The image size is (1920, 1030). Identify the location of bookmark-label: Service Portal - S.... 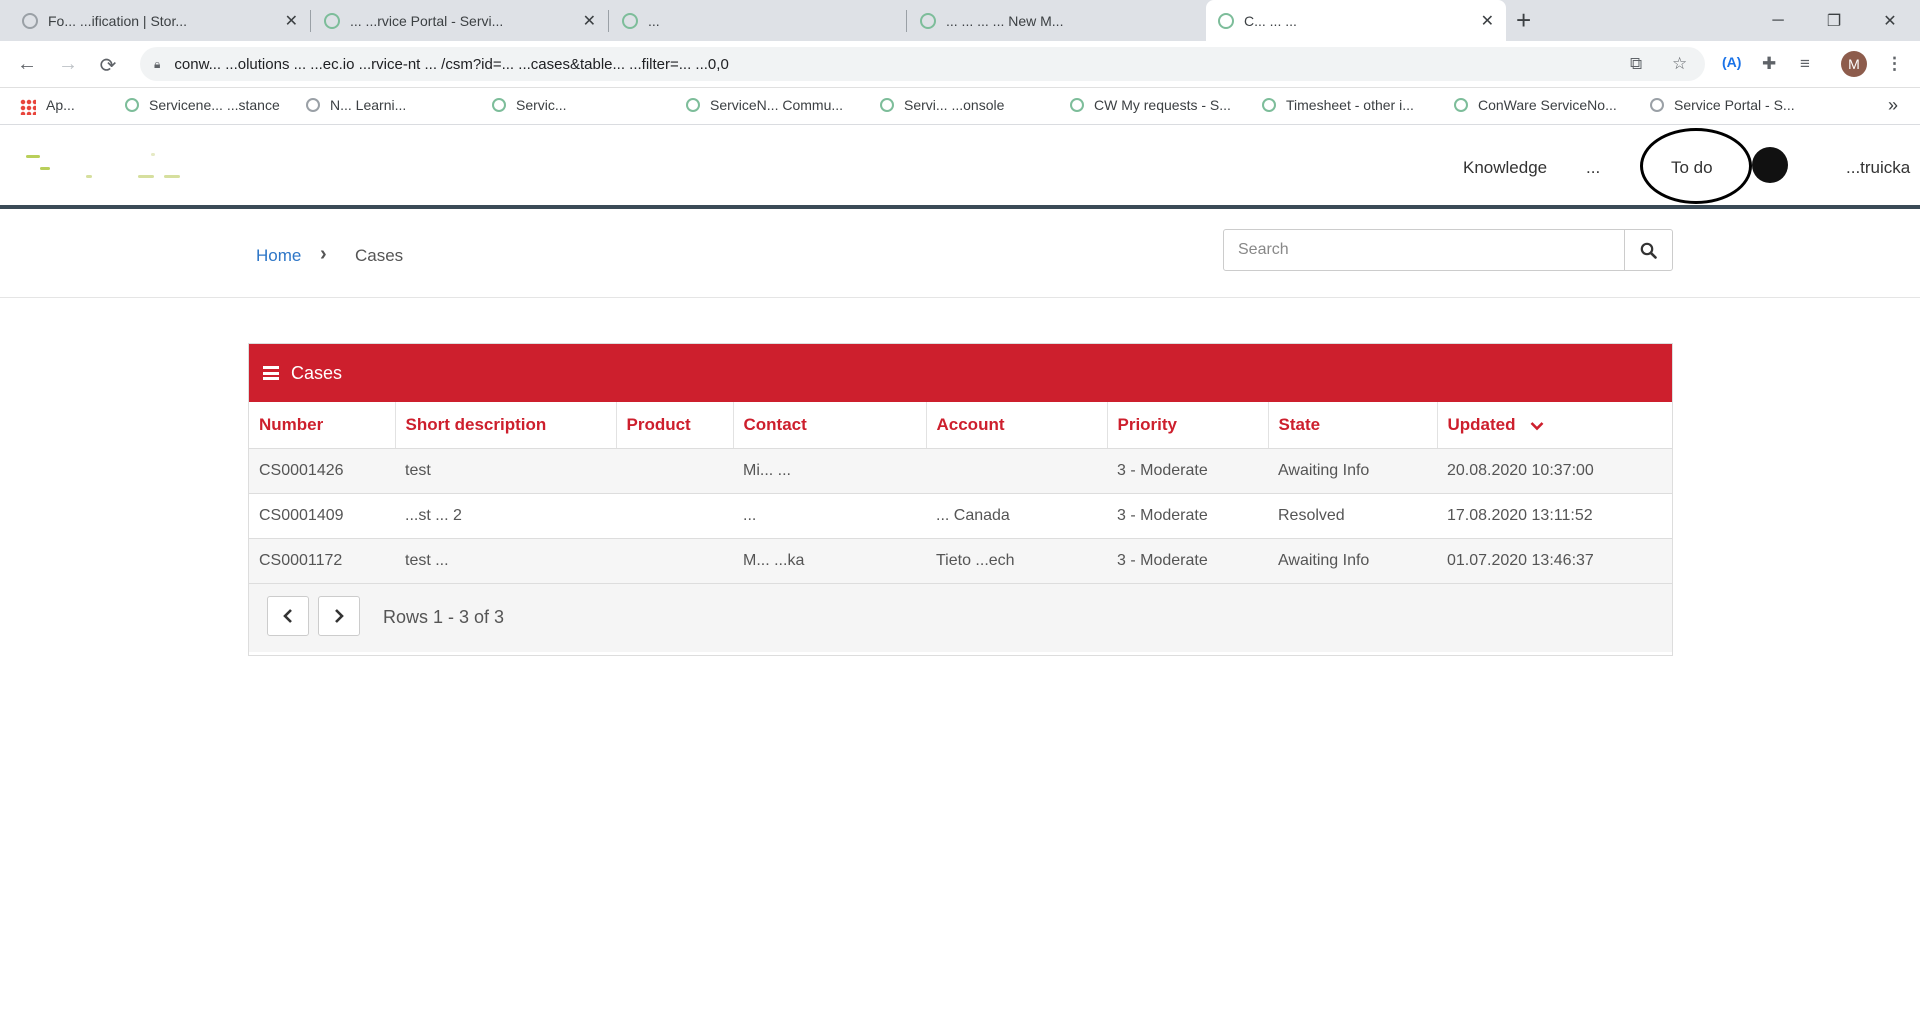
(1734, 105).